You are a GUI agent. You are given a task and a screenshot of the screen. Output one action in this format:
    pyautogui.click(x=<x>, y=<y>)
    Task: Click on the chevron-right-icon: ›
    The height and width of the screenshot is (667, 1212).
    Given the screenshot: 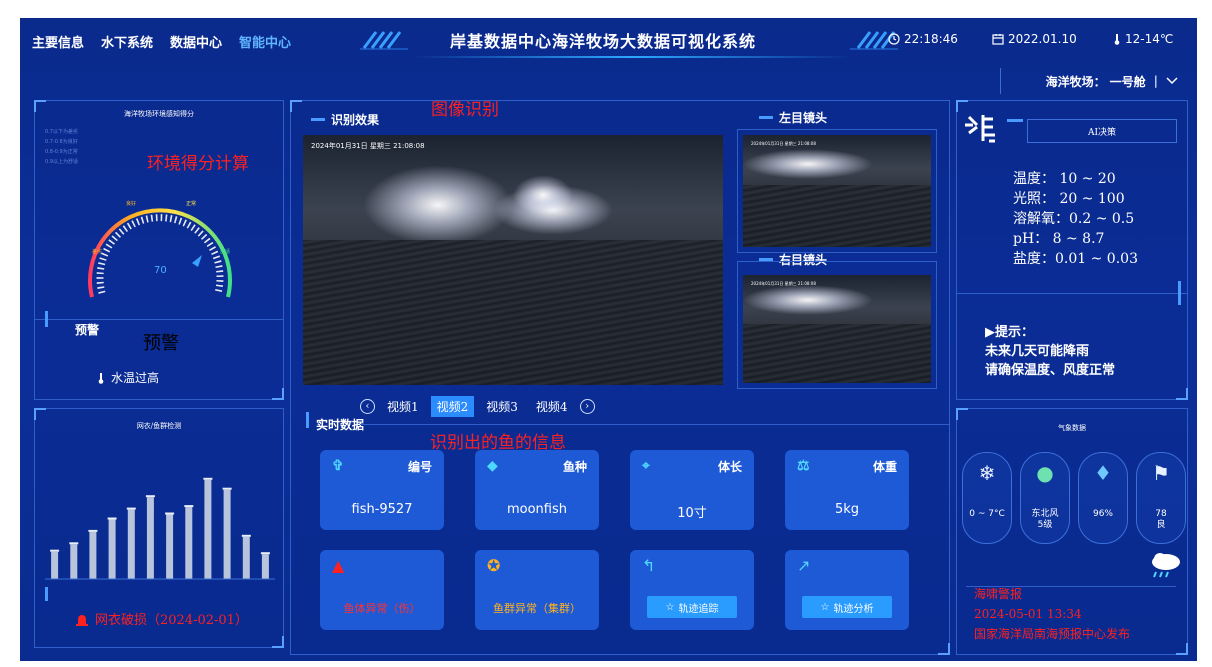 What is the action you would take?
    pyautogui.click(x=587, y=406)
    